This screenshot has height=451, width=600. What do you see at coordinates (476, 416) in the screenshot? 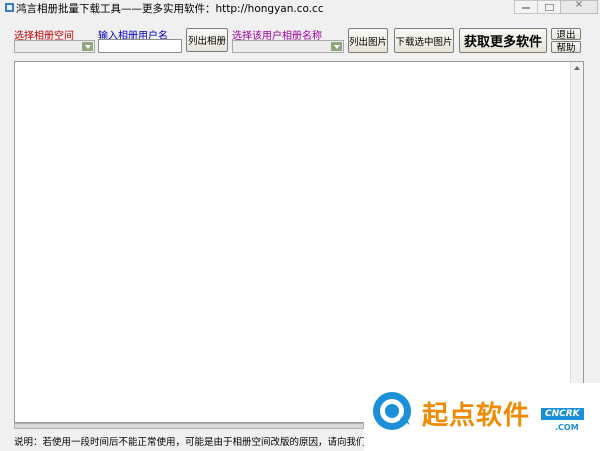
I see `watermark-brand: 起点软件` at bounding box center [476, 416].